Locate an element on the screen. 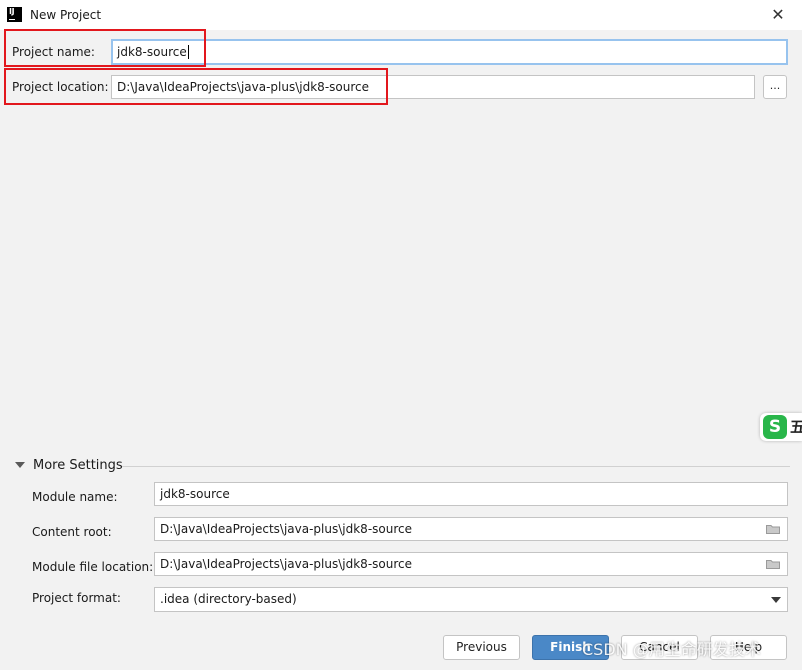  more-settings-title: More Settings is located at coordinates (78, 466).